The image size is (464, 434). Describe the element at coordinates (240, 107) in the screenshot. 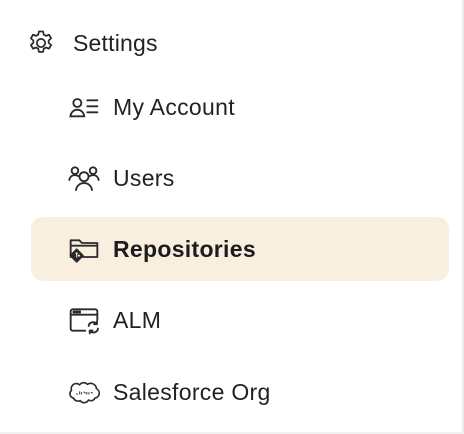

I see `nav-item-my-account: My Account` at that location.